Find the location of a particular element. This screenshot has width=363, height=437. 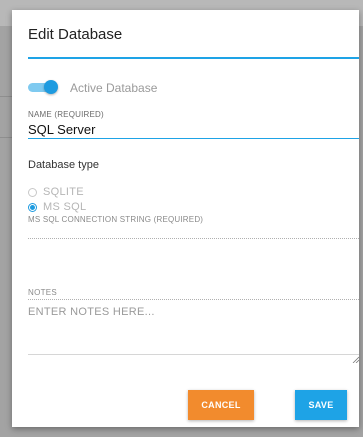

radio-mssql is located at coordinates (32, 207).